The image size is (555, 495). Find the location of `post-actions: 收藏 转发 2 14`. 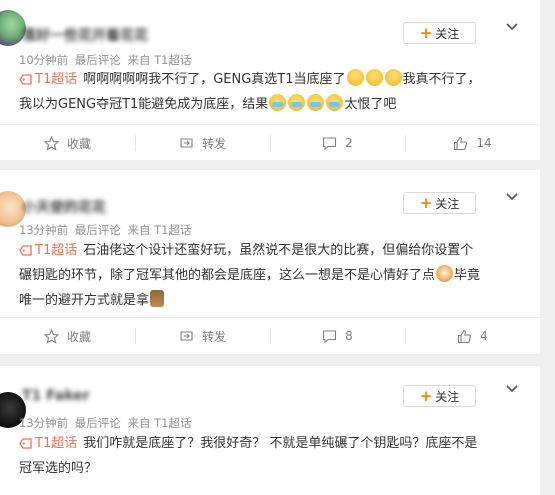

post-actions: 收藏 转发 2 14 is located at coordinates (270, 142).